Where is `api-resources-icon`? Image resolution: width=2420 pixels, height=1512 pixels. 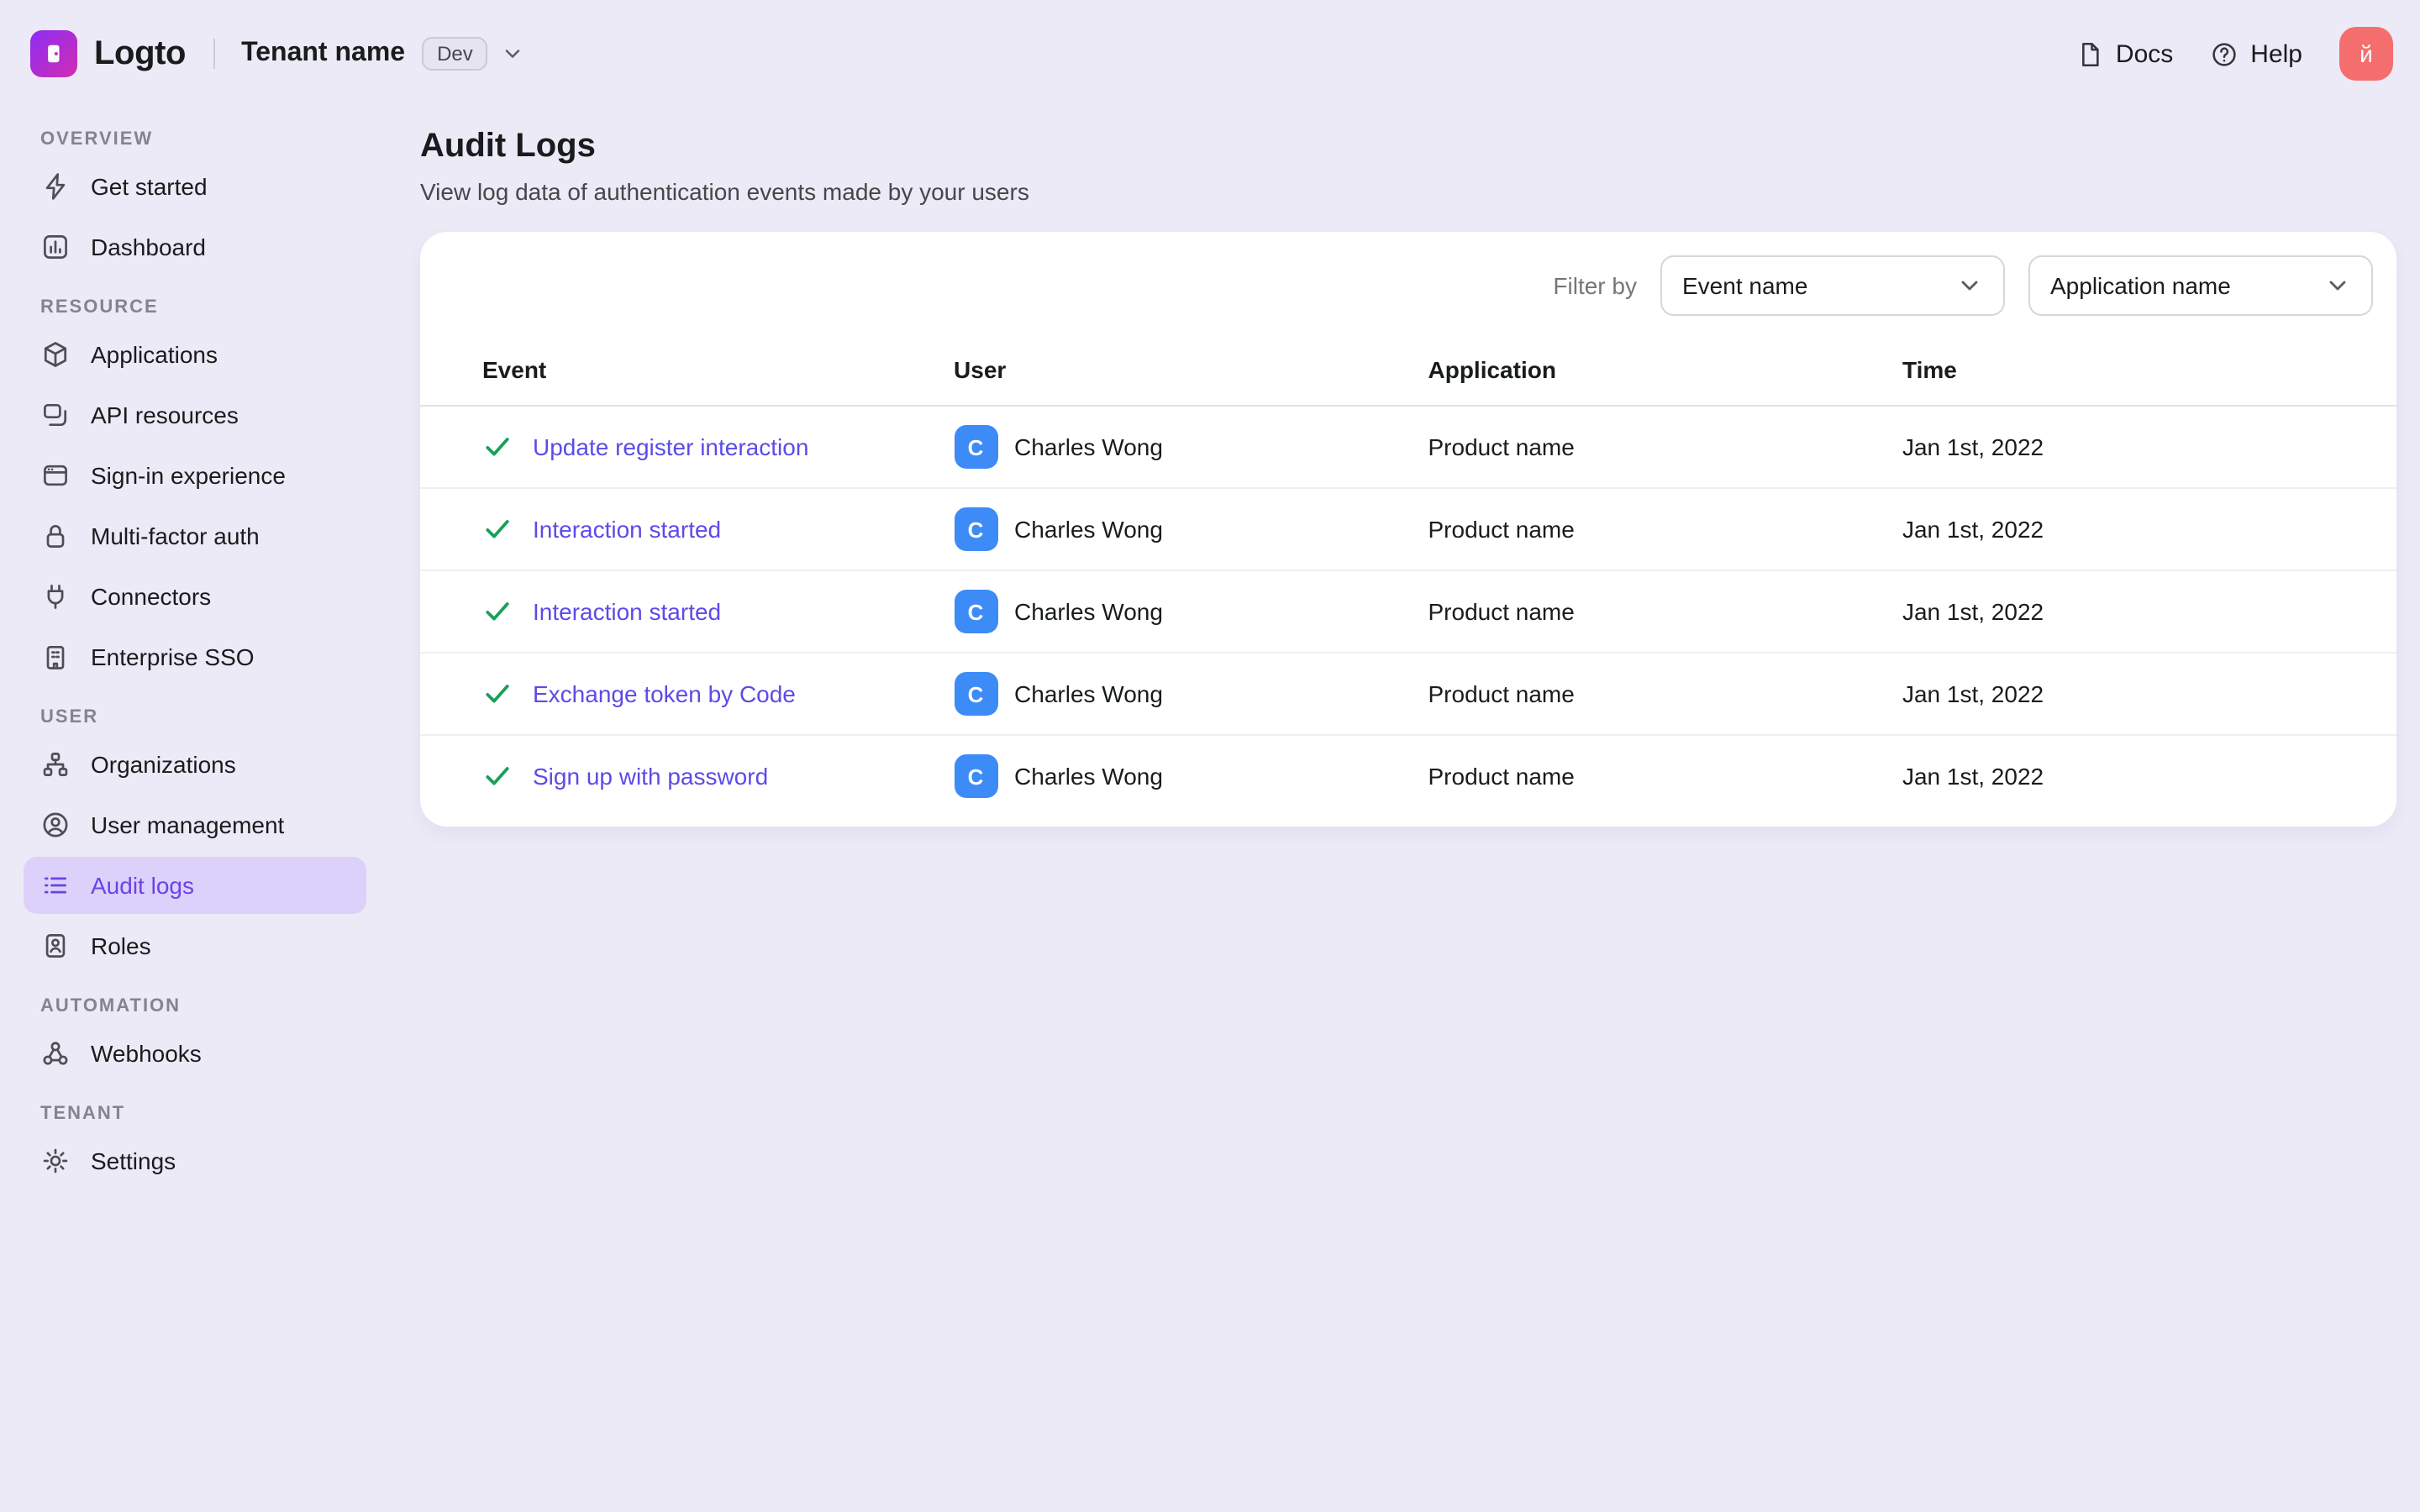
api-resources-icon is located at coordinates (55, 415).